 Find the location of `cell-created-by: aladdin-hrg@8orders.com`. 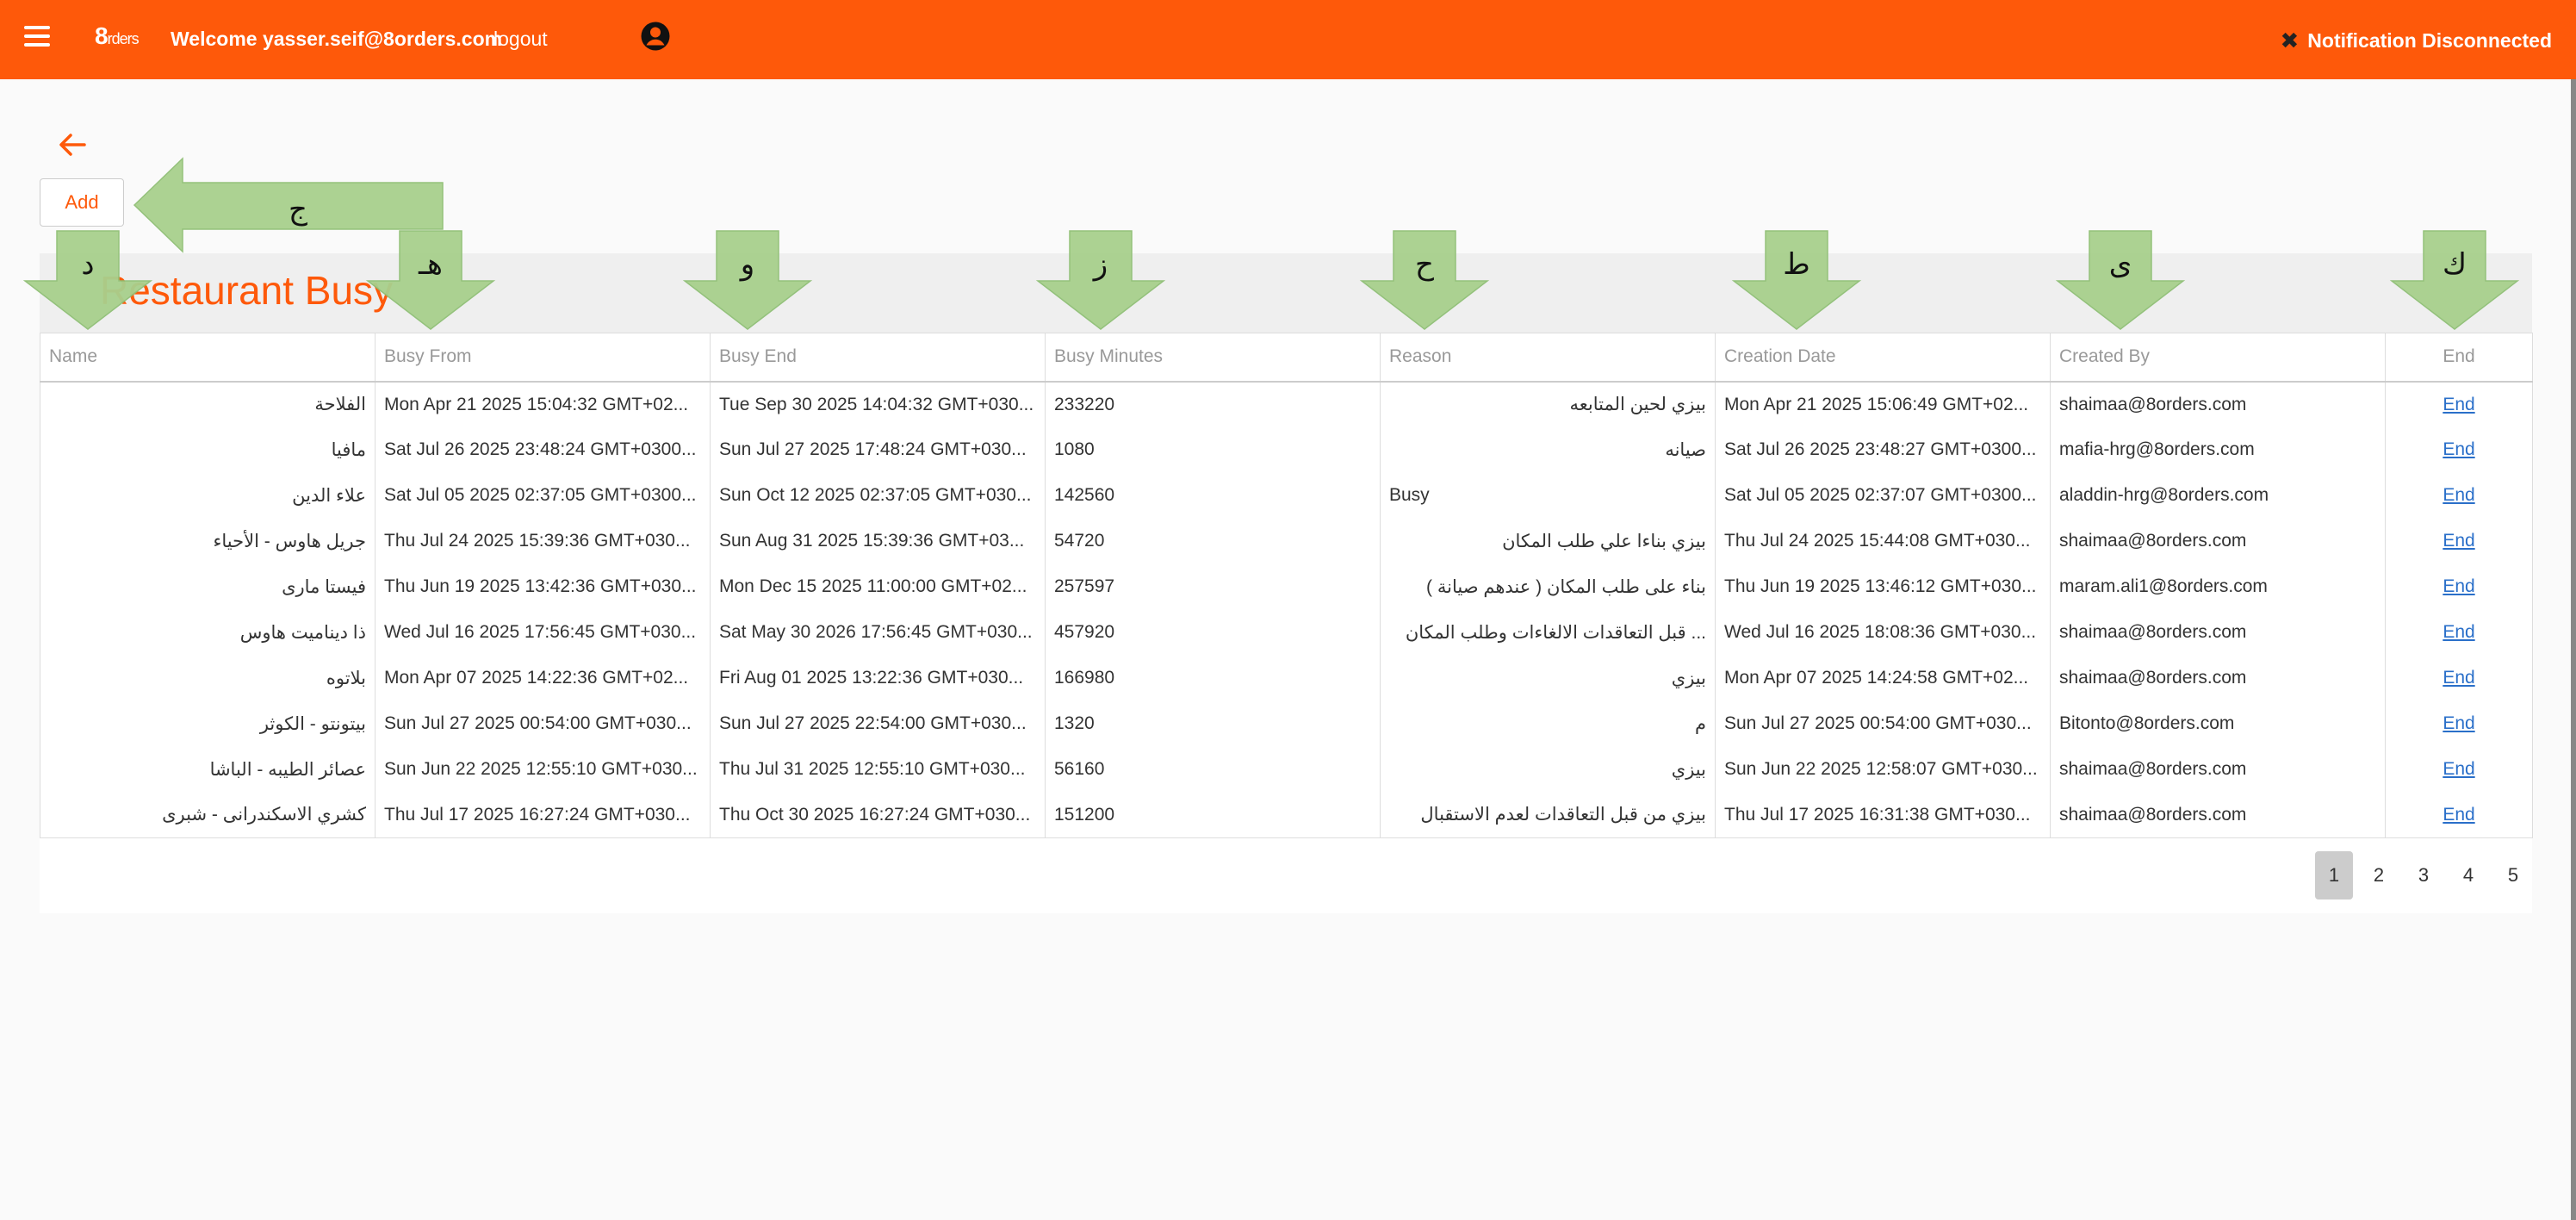

cell-created-by: aladdin-hrg@8orders.com is located at coordinates (2218, 496).